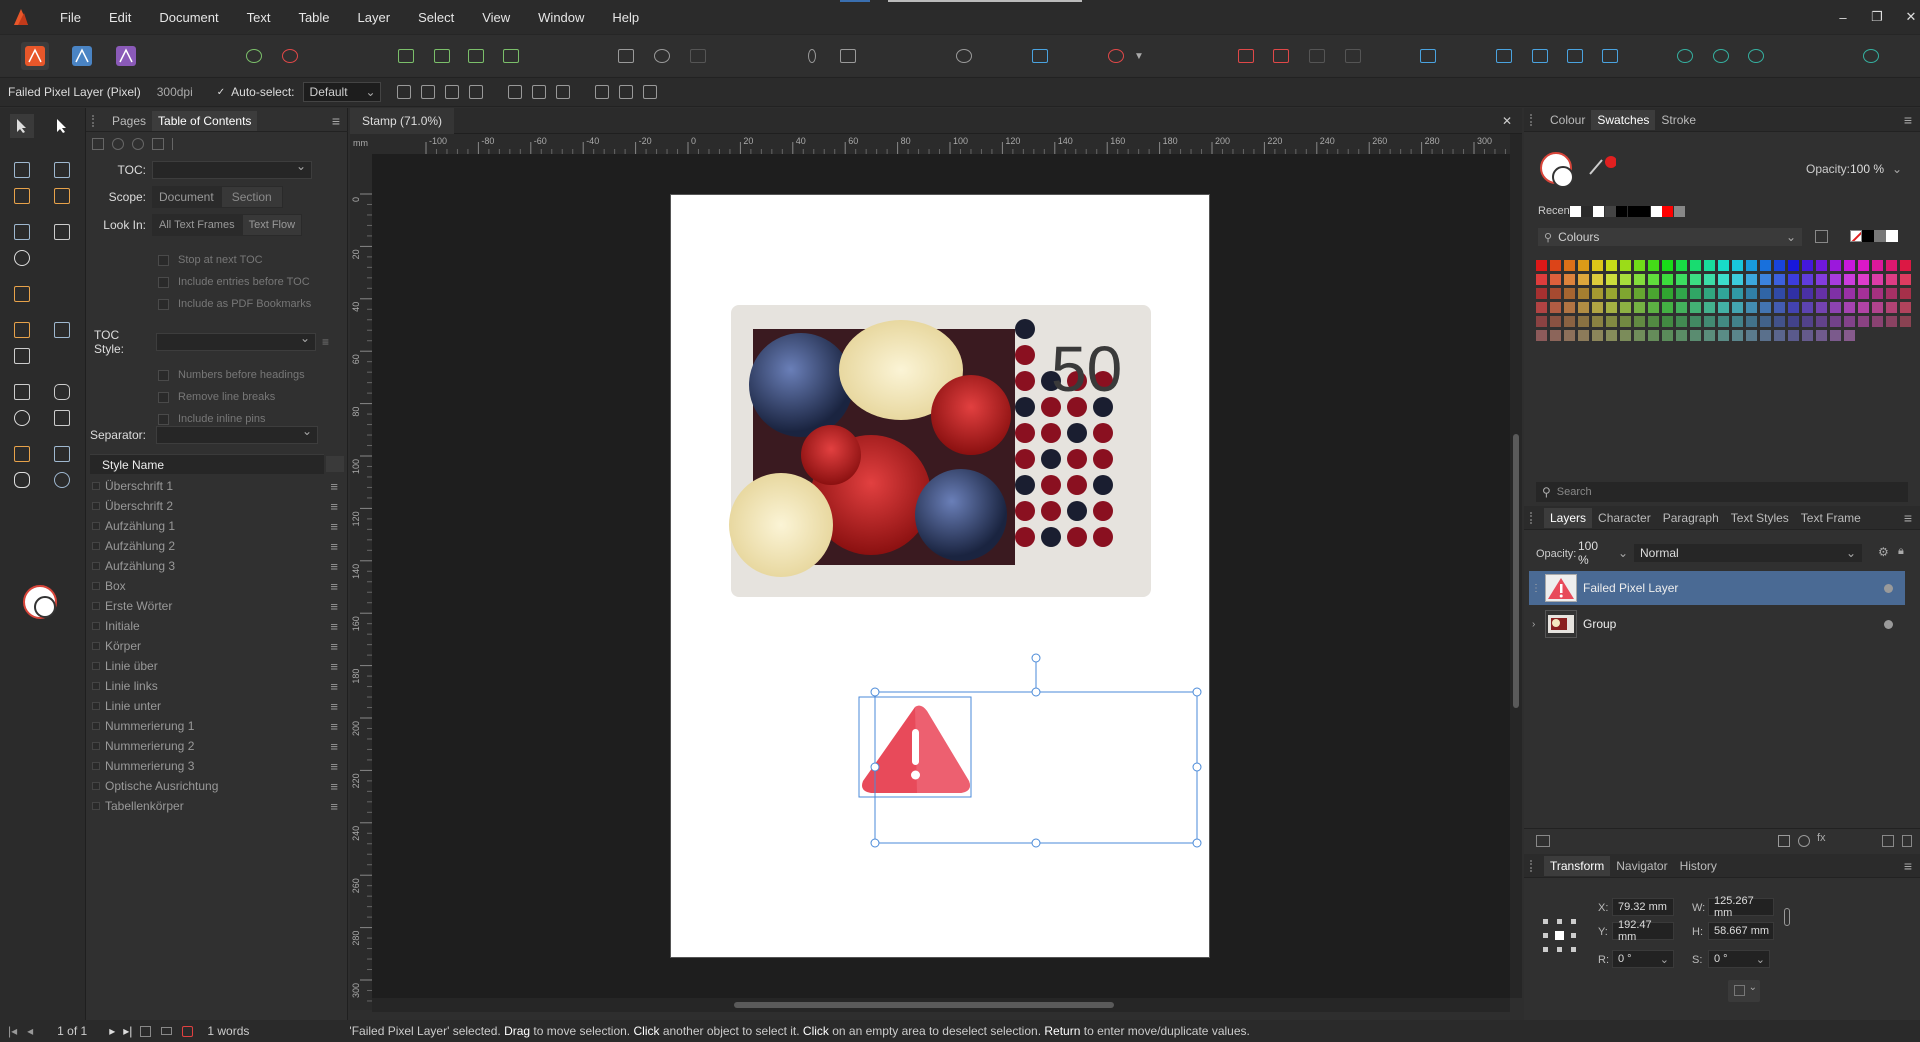  Describe the element at coordinates (336, 121) in the screenshot. I see `panel-menu-icon: ≡` at that location.